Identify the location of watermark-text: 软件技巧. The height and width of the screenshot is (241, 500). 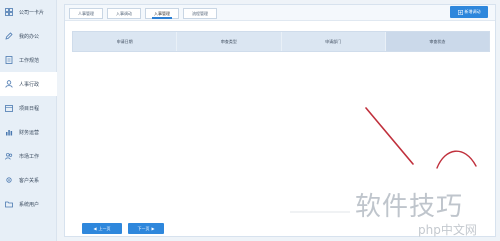
(409, 207).